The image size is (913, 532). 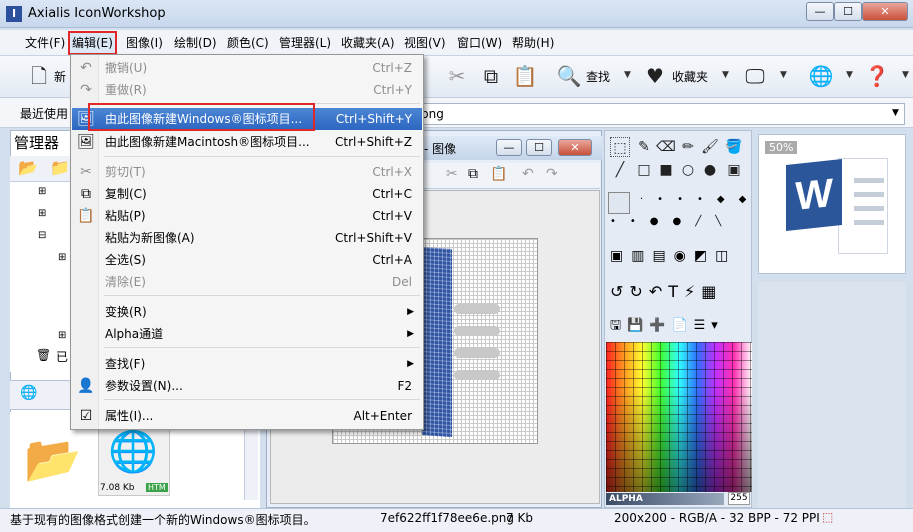 I want to click on resize-grip-icon: ⬚, so click(x=827, y=517).